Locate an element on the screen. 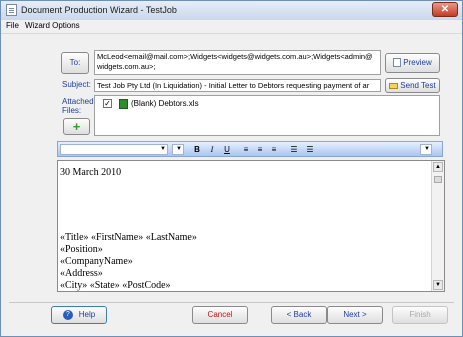 This screenshot has height=337, width=463. scroll-up-icon: ▲ is located at coordinates (438, 167).